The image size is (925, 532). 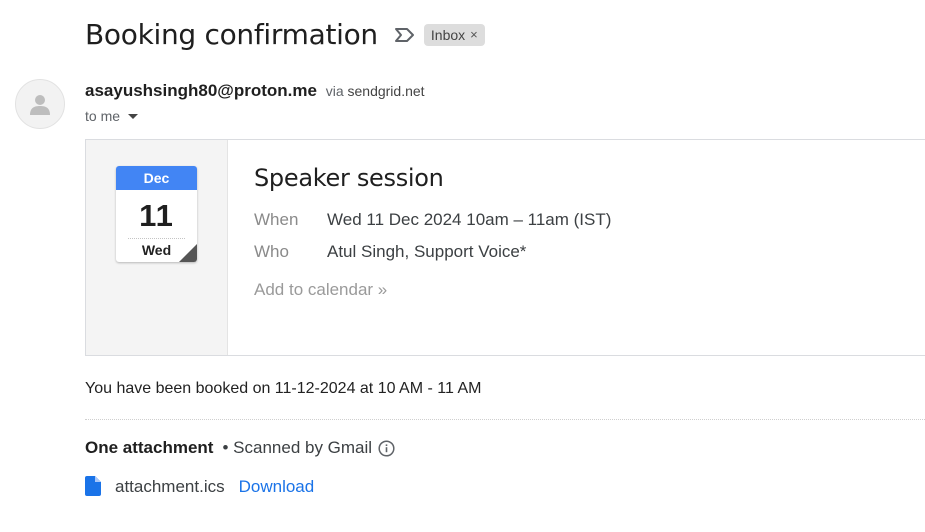 I want to click on recipient-details-chevron-down-icon, so click(x=133, y=116).